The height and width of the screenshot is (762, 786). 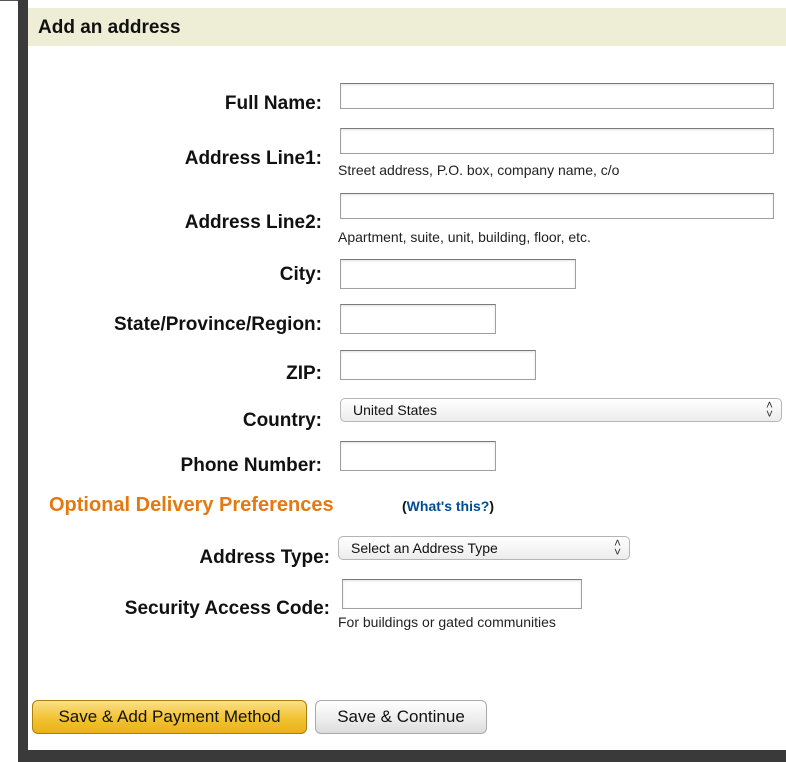 What do you see at coordinates (557, 96) in the screenshot?
I see `full-name-input` at bounding box center [557, 96].